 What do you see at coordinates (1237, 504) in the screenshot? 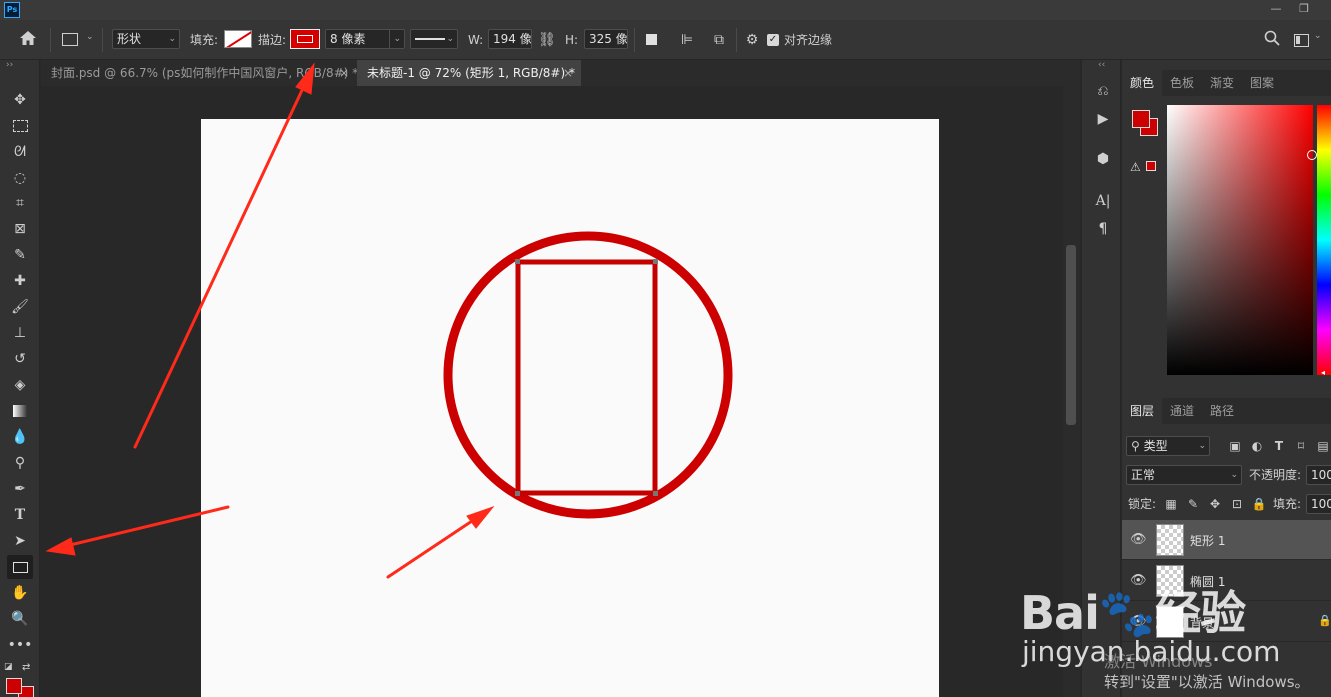
I see `lock-artboard-icon: ⊡` at bounding box center [1237, 504].